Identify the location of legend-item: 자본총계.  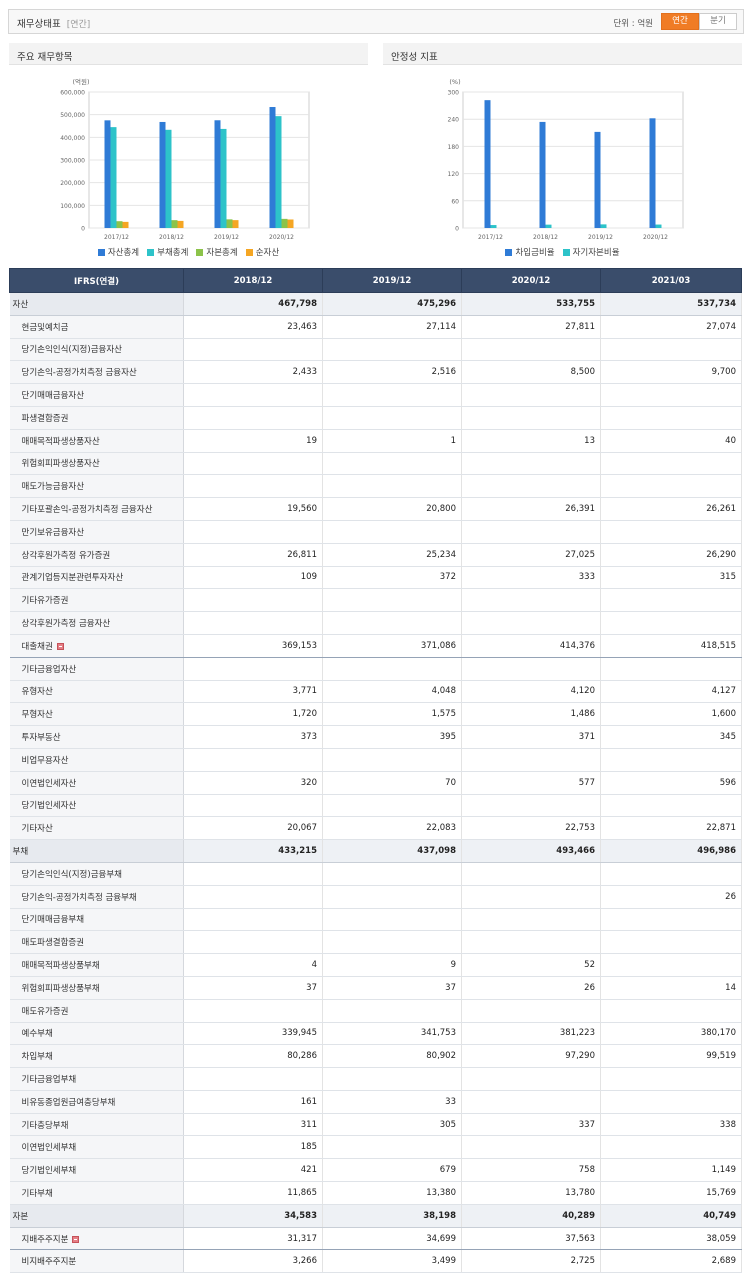
(217, 252).